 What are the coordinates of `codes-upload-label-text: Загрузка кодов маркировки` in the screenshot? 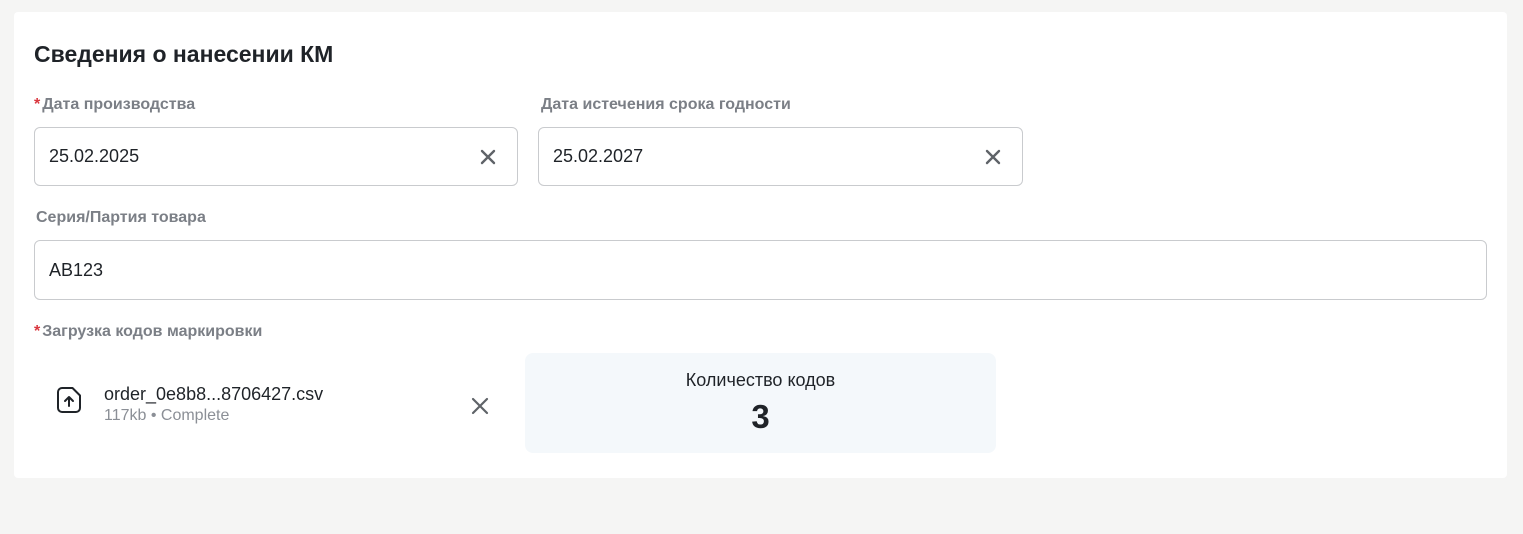 It's located at (152, 331).